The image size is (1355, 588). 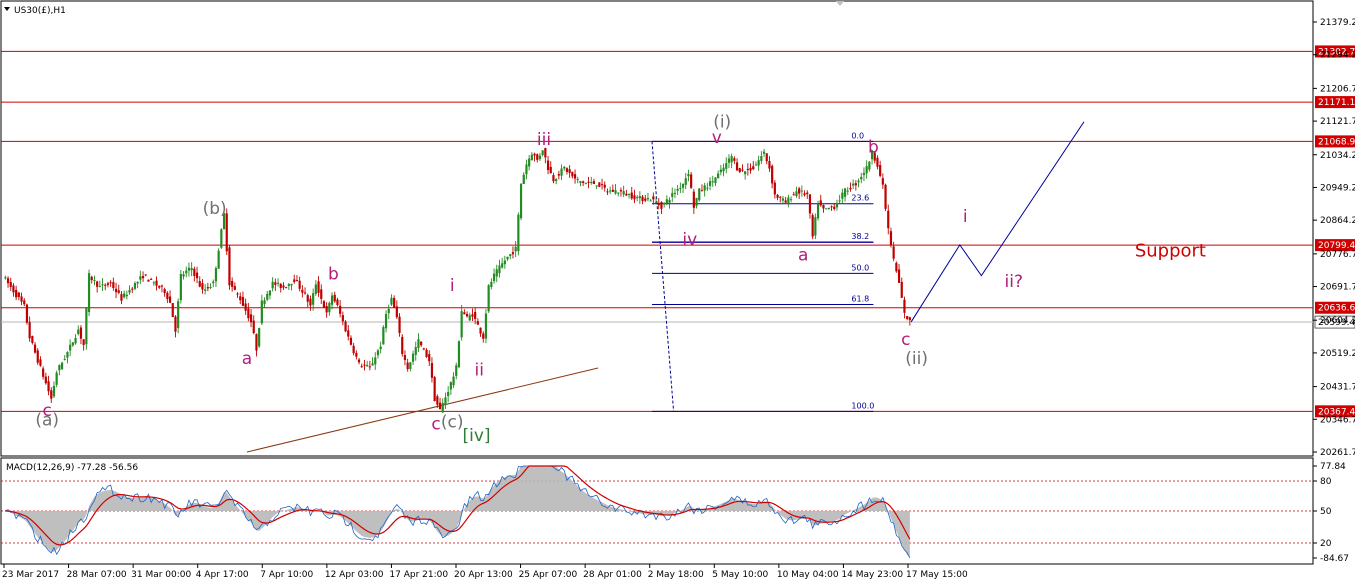 What do you see at coordinates (47, 421) in the screenshot?
I see `wave-label-gray: (a)` at bounding box center [47, 421].